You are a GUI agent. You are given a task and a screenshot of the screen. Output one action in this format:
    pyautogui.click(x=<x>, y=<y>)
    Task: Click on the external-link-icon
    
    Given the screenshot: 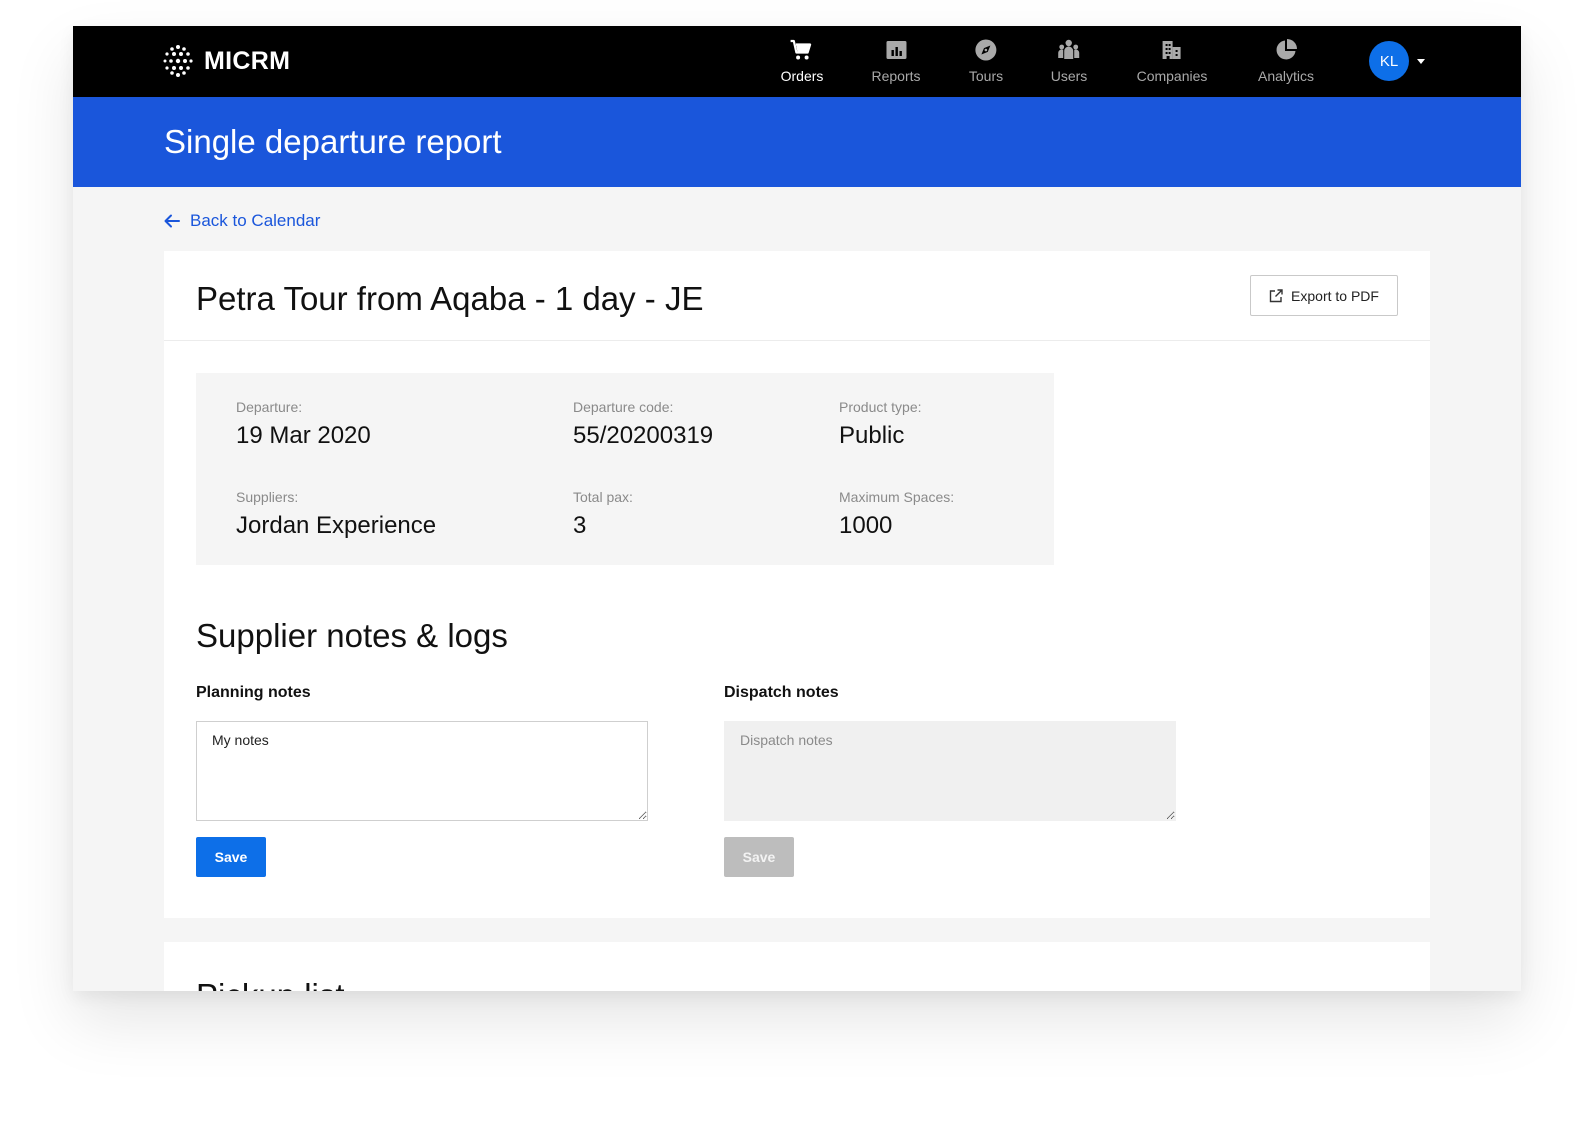 What is the action you would take?
    pyautogui.click(x=1276, y=295)
    